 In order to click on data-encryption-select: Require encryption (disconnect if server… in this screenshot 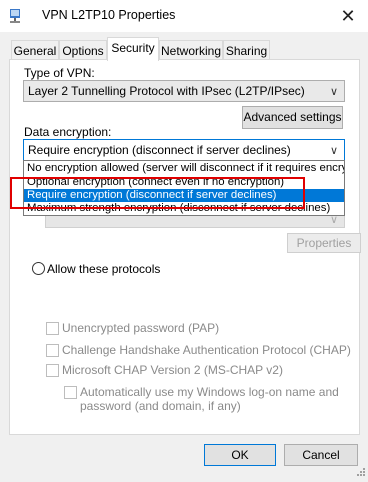, I will do `click(184, 150)`.